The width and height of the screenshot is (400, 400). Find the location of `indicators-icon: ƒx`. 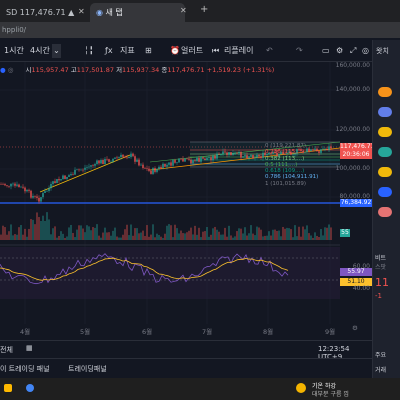

indicators-icon: ƒx is located at coordinates (109, 51).